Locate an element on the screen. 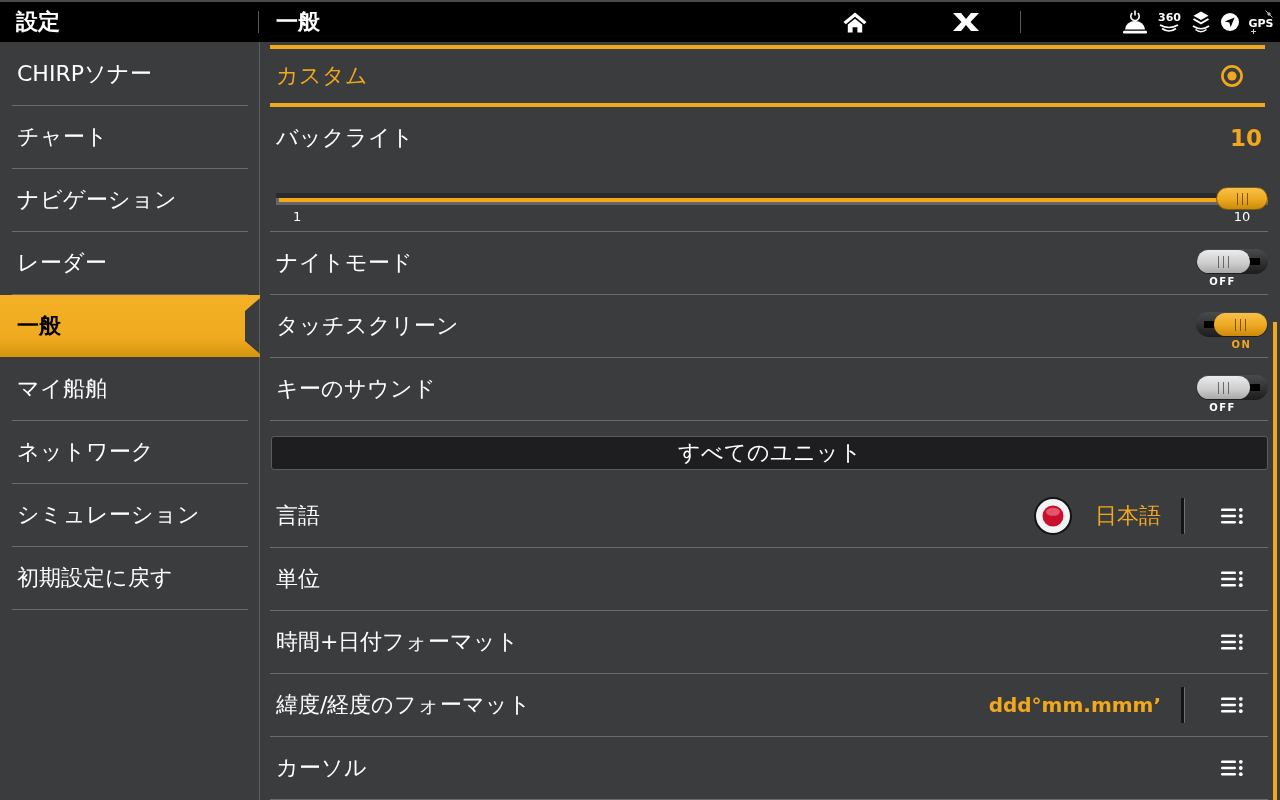 Image resolution: width=1280 pixels, height=800 pixels. slider-min-label: 1 is located at coordinates (297, 216).